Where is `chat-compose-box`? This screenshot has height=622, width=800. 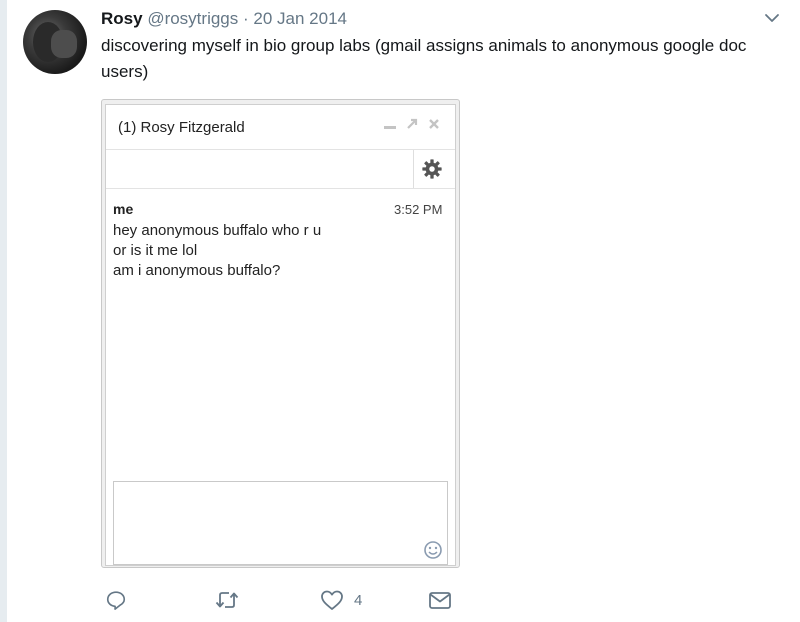 chat-compose-box is located at coordinates (280, 523).